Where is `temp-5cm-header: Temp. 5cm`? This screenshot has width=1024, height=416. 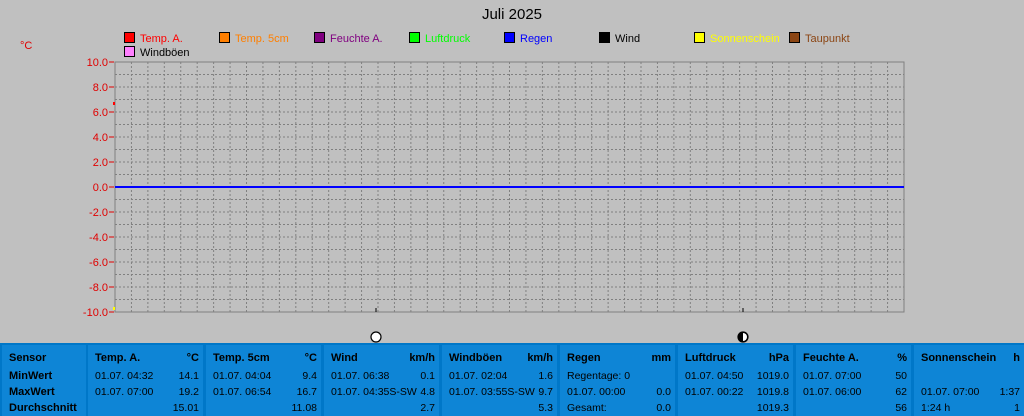
temp-5cm-header: Temp. 5cm is located at coordinates (241, 358).